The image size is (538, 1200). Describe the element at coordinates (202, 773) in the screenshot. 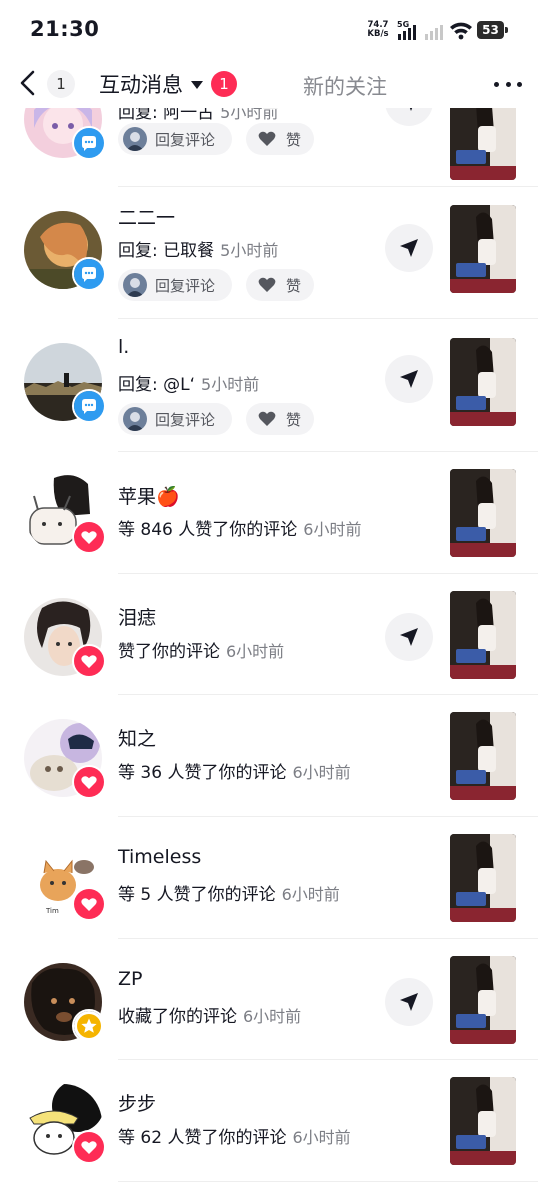

I see `message-text: 等 36 人赞了你的评论` at that location.